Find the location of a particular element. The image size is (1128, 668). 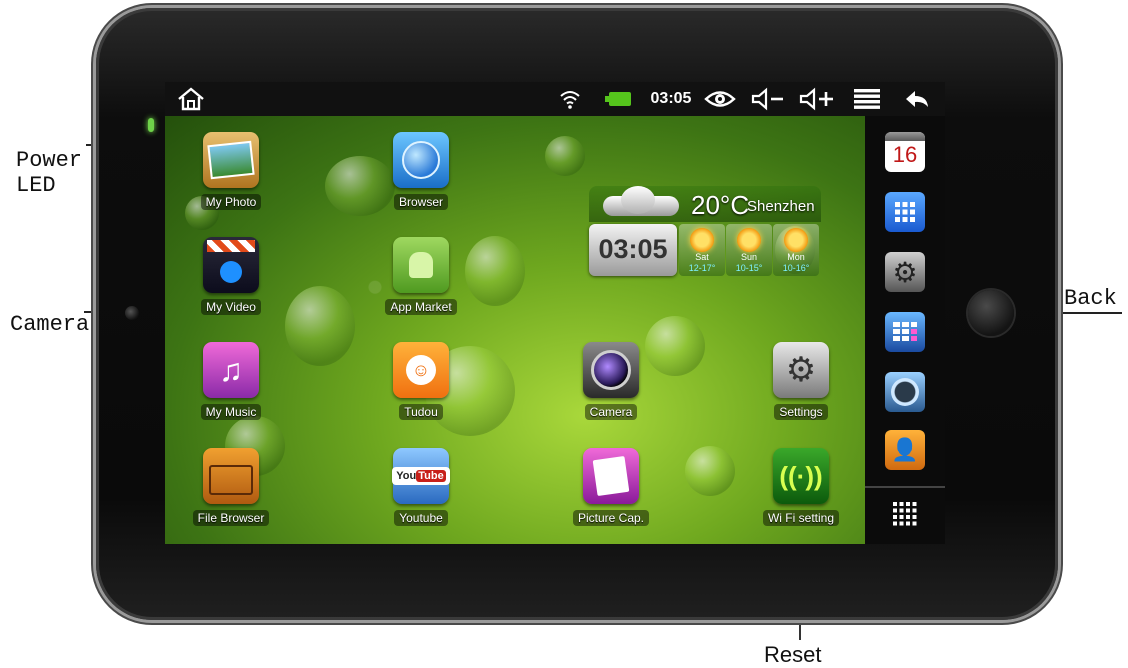

forecast-day: Mon 10-16° is located at coordinates (796, 250).